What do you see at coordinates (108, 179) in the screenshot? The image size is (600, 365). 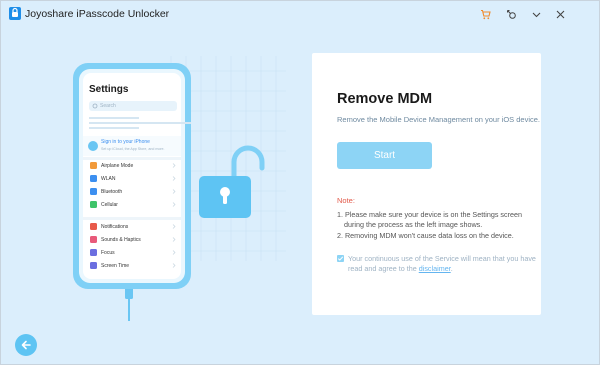 I see `phone-item-wlan: WLAN` at bounding box center [108, 179].